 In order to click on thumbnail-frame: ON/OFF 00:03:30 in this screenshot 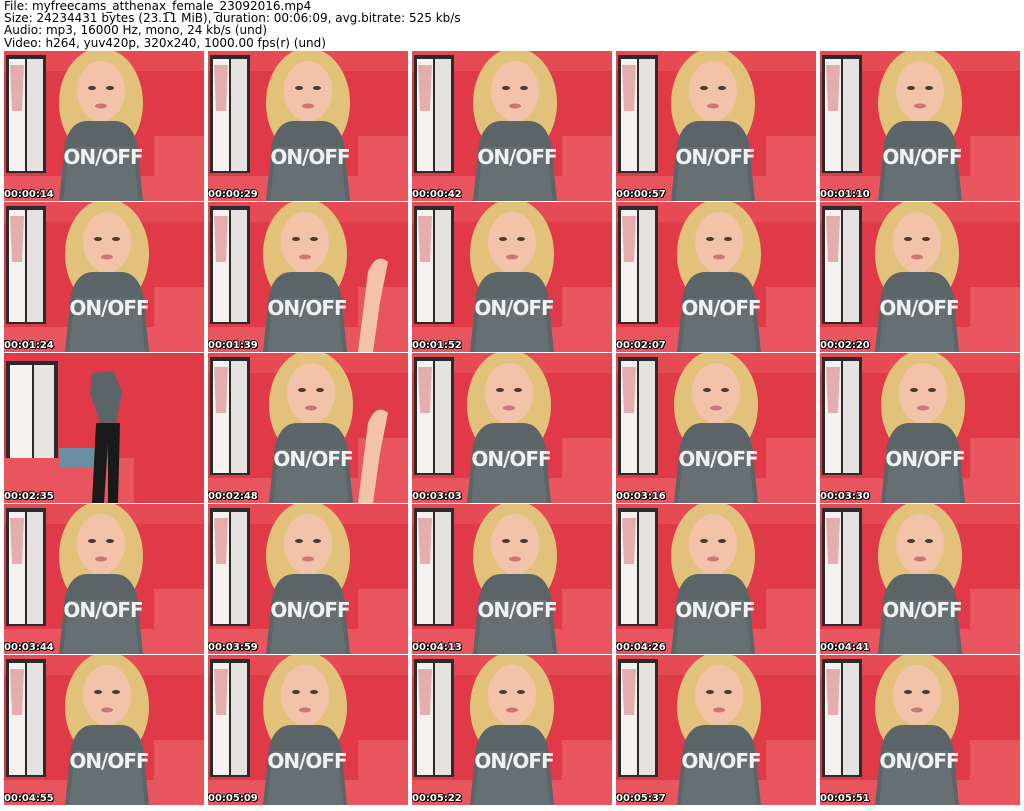, I will do `click(920, 428)`.